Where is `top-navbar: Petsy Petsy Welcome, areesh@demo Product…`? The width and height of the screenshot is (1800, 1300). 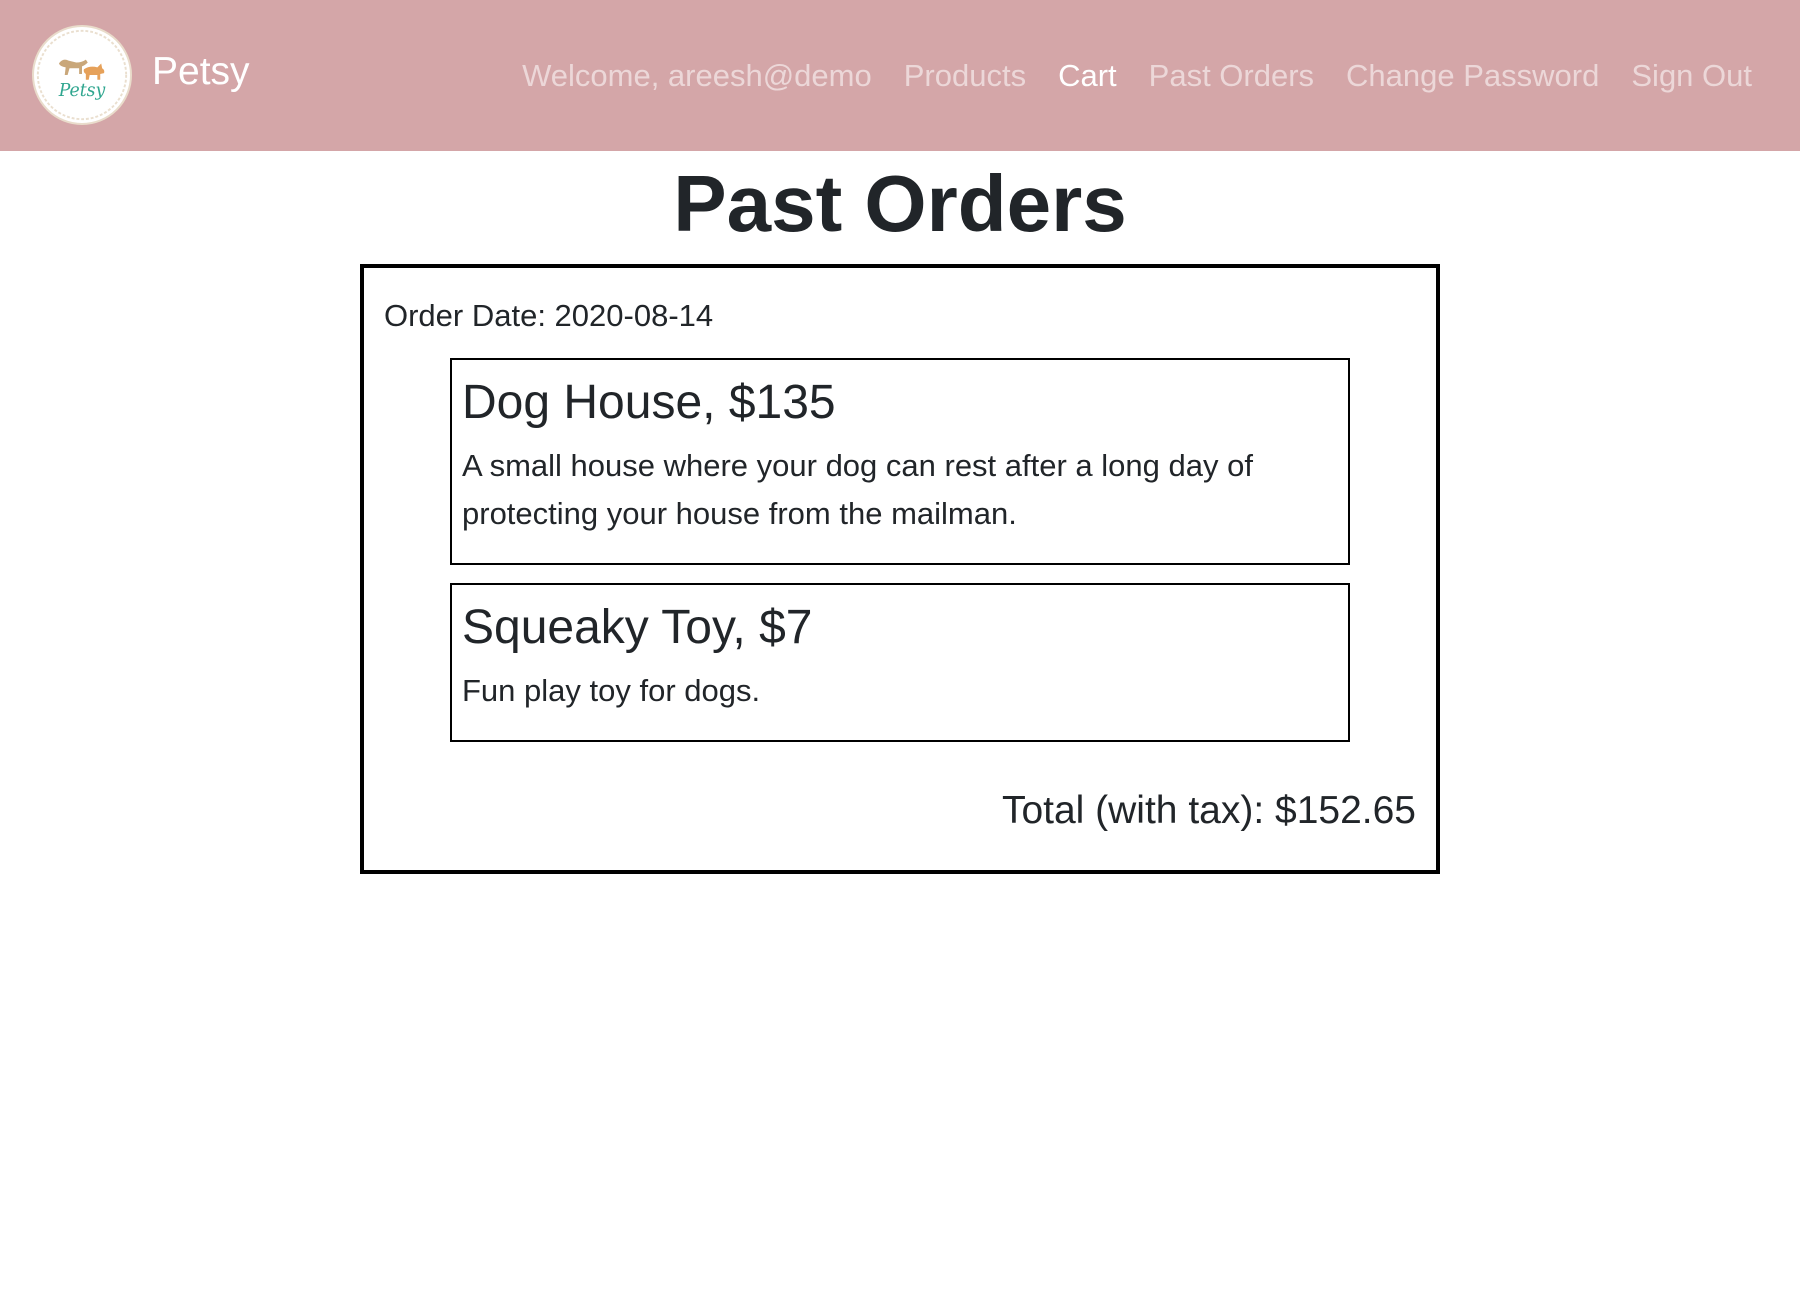
top-navbar: Petsy Petsy Welcome, areesh@demo Product… is located at coordinates (900, 75).